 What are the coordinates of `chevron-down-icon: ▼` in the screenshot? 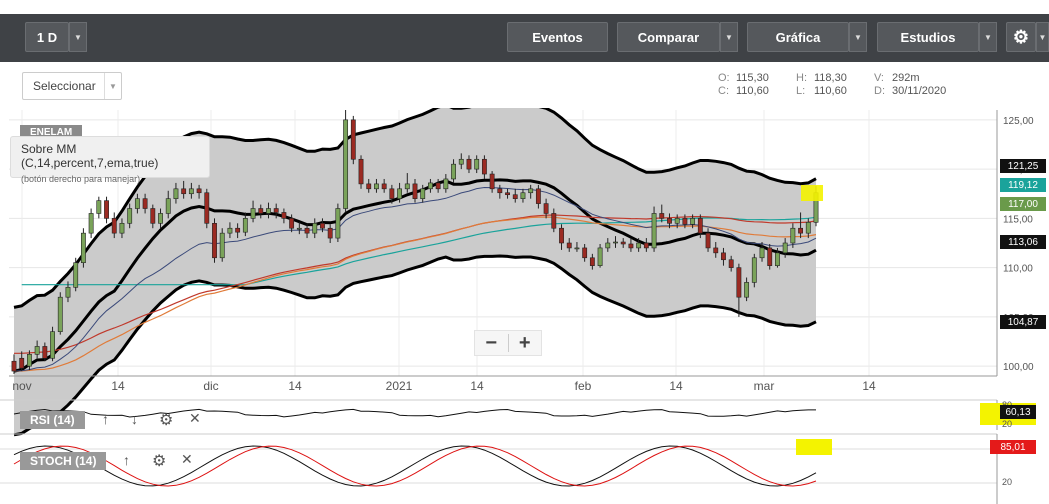 It's located at (112, 86).